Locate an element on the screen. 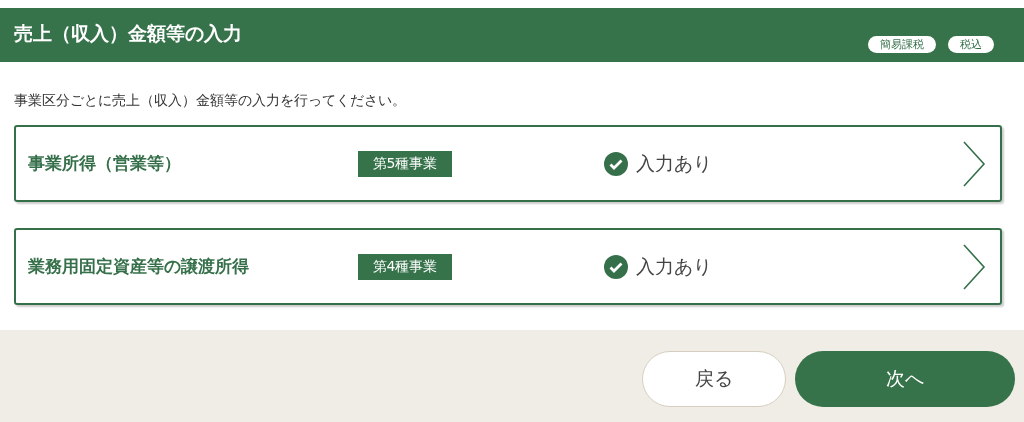  next-button: 次へ is located at coordinates (905, 379).